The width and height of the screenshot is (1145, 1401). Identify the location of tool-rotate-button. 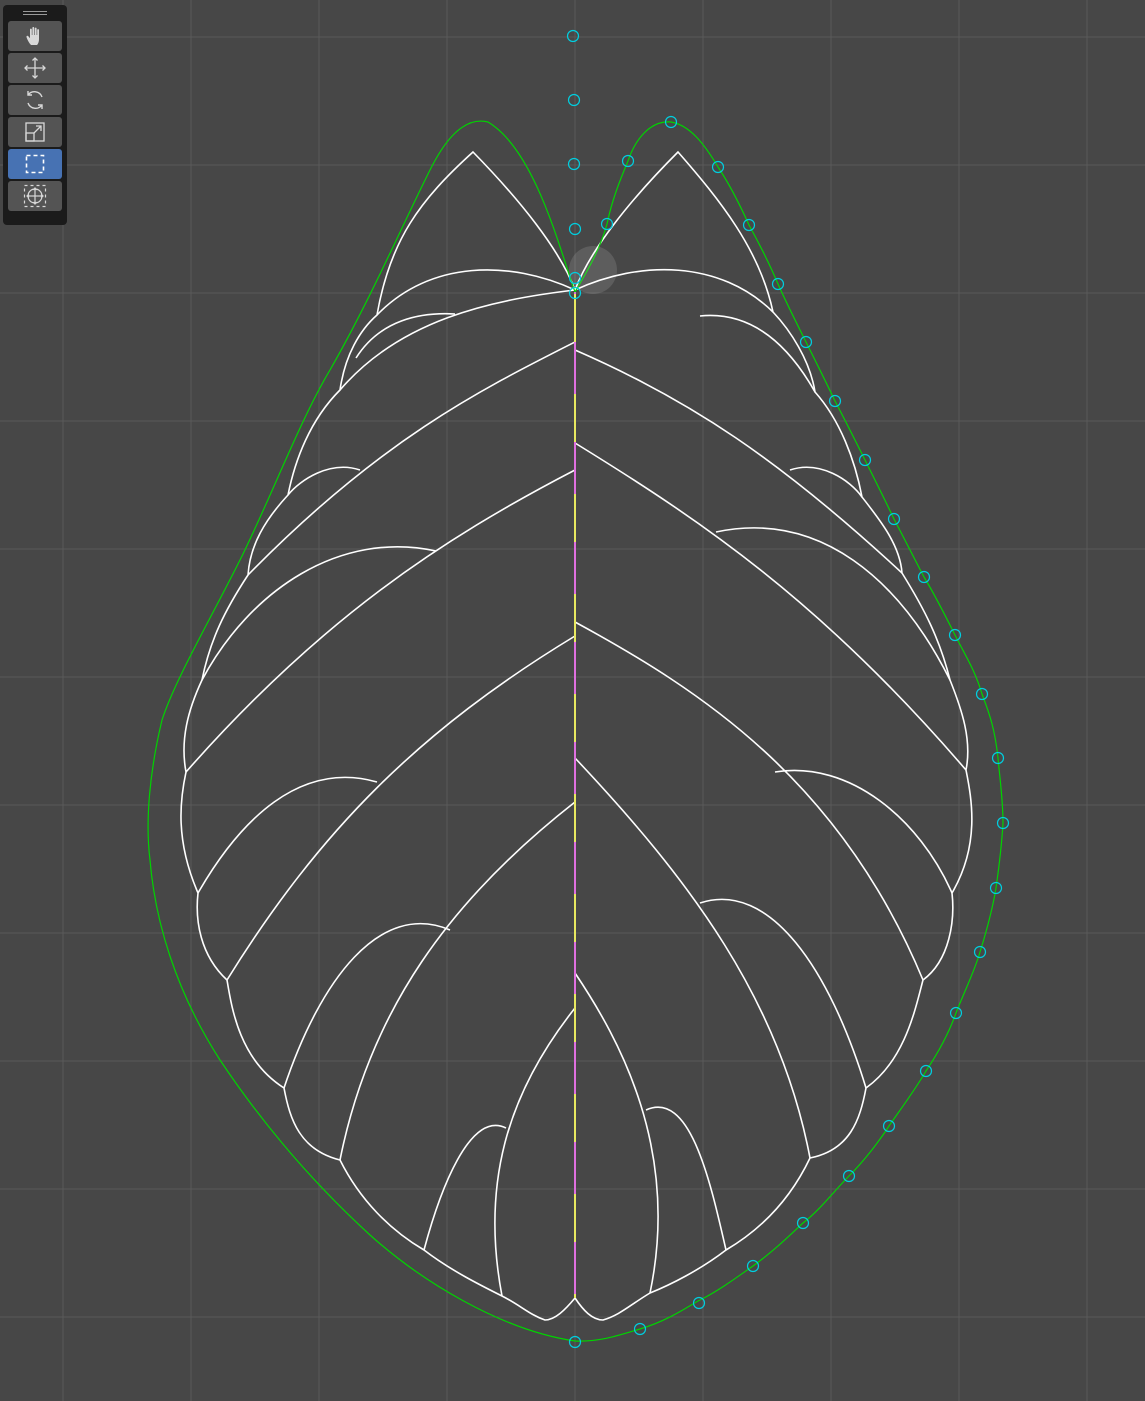
(35, 100).